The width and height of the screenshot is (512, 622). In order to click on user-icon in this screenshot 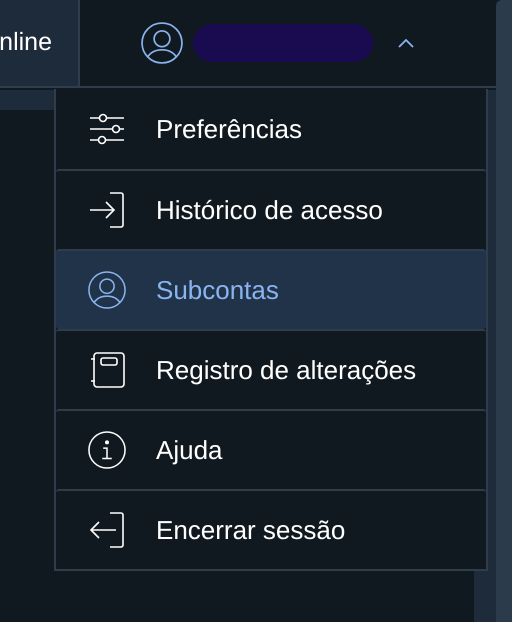, I will do `click(107, 290)`.